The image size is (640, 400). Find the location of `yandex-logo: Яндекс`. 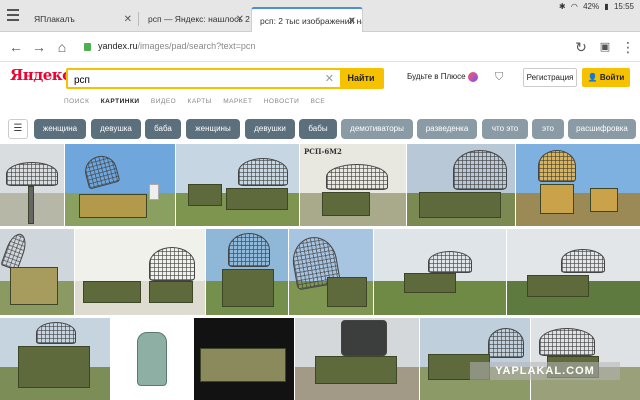

yandex-logo: Яндекс is located at coordinates (40, 75).